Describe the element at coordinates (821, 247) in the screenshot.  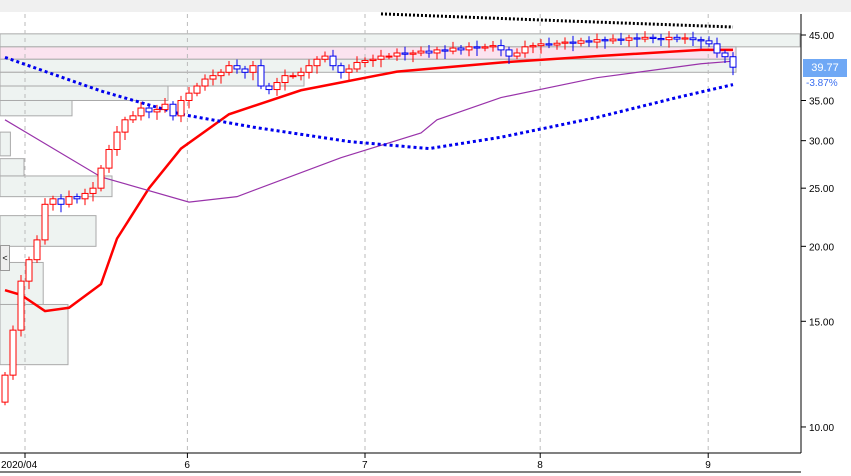
I see `y-tick-label: 20.00` at that location.